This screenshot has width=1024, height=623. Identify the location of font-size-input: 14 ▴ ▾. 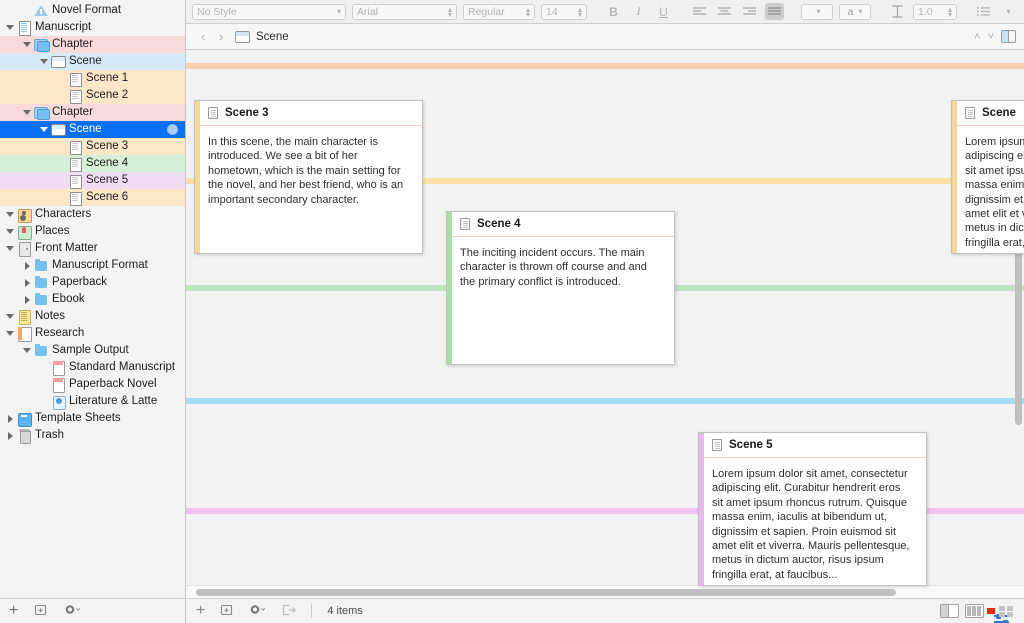
(564, 11).